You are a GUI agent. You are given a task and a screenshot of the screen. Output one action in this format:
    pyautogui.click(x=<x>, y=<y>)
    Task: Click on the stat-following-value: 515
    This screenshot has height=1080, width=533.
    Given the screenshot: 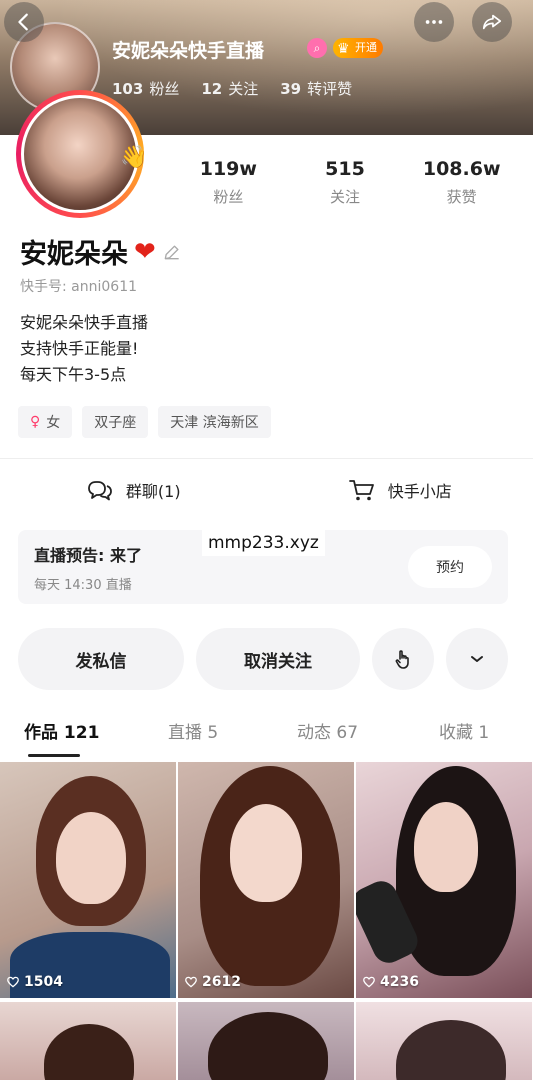 What is the action you would take?
    pyautogui.click(x=345, y=169)
    